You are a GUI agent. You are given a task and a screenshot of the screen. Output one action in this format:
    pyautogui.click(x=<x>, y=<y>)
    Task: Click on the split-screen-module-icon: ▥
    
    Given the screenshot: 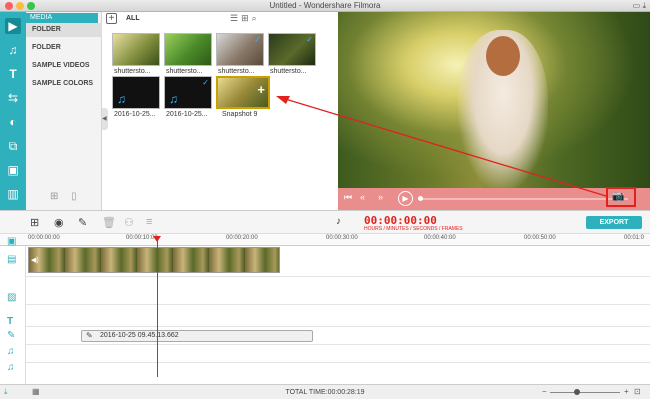 What is the action you would take?
    pyautogui.click(x=13, y=194)
    